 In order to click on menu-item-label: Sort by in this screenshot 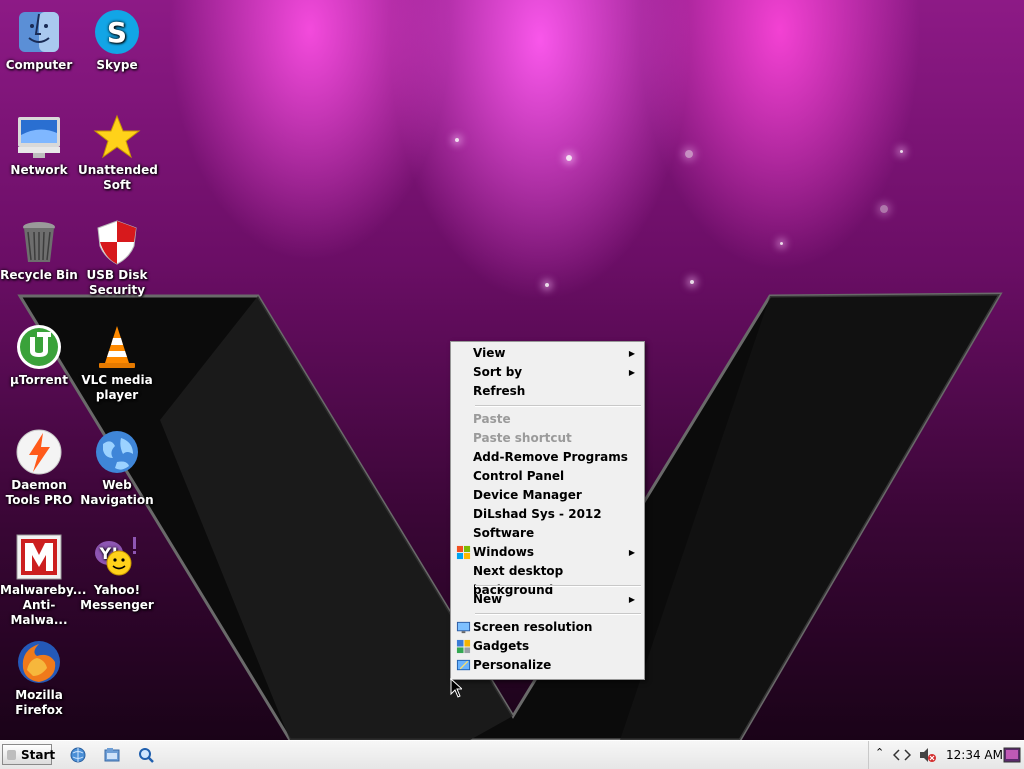, I will do `click(498, 372)`.